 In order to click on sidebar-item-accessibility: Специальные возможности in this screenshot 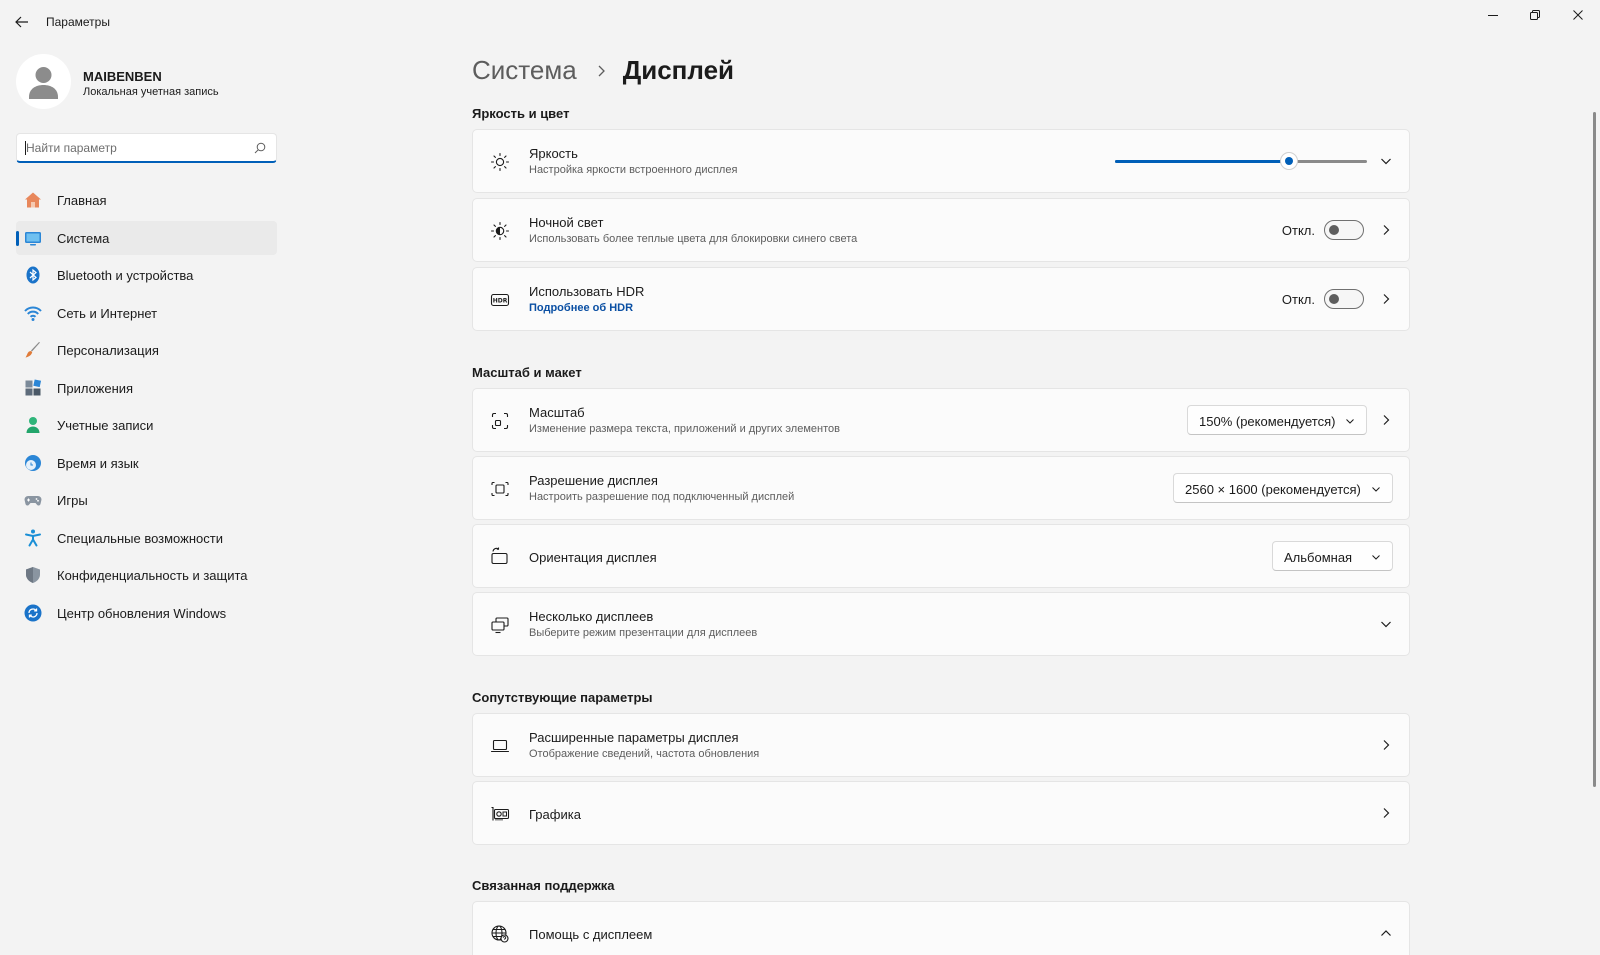, I will do `click(146, 538)`.